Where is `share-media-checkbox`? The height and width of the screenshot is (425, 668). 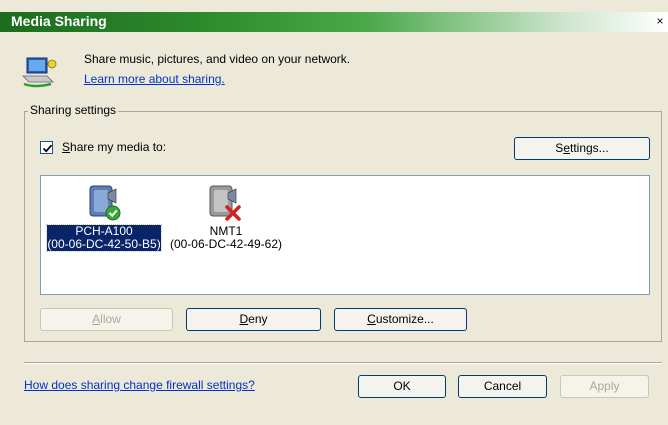
share-media-checkbox is located at coordinates (46, 147).